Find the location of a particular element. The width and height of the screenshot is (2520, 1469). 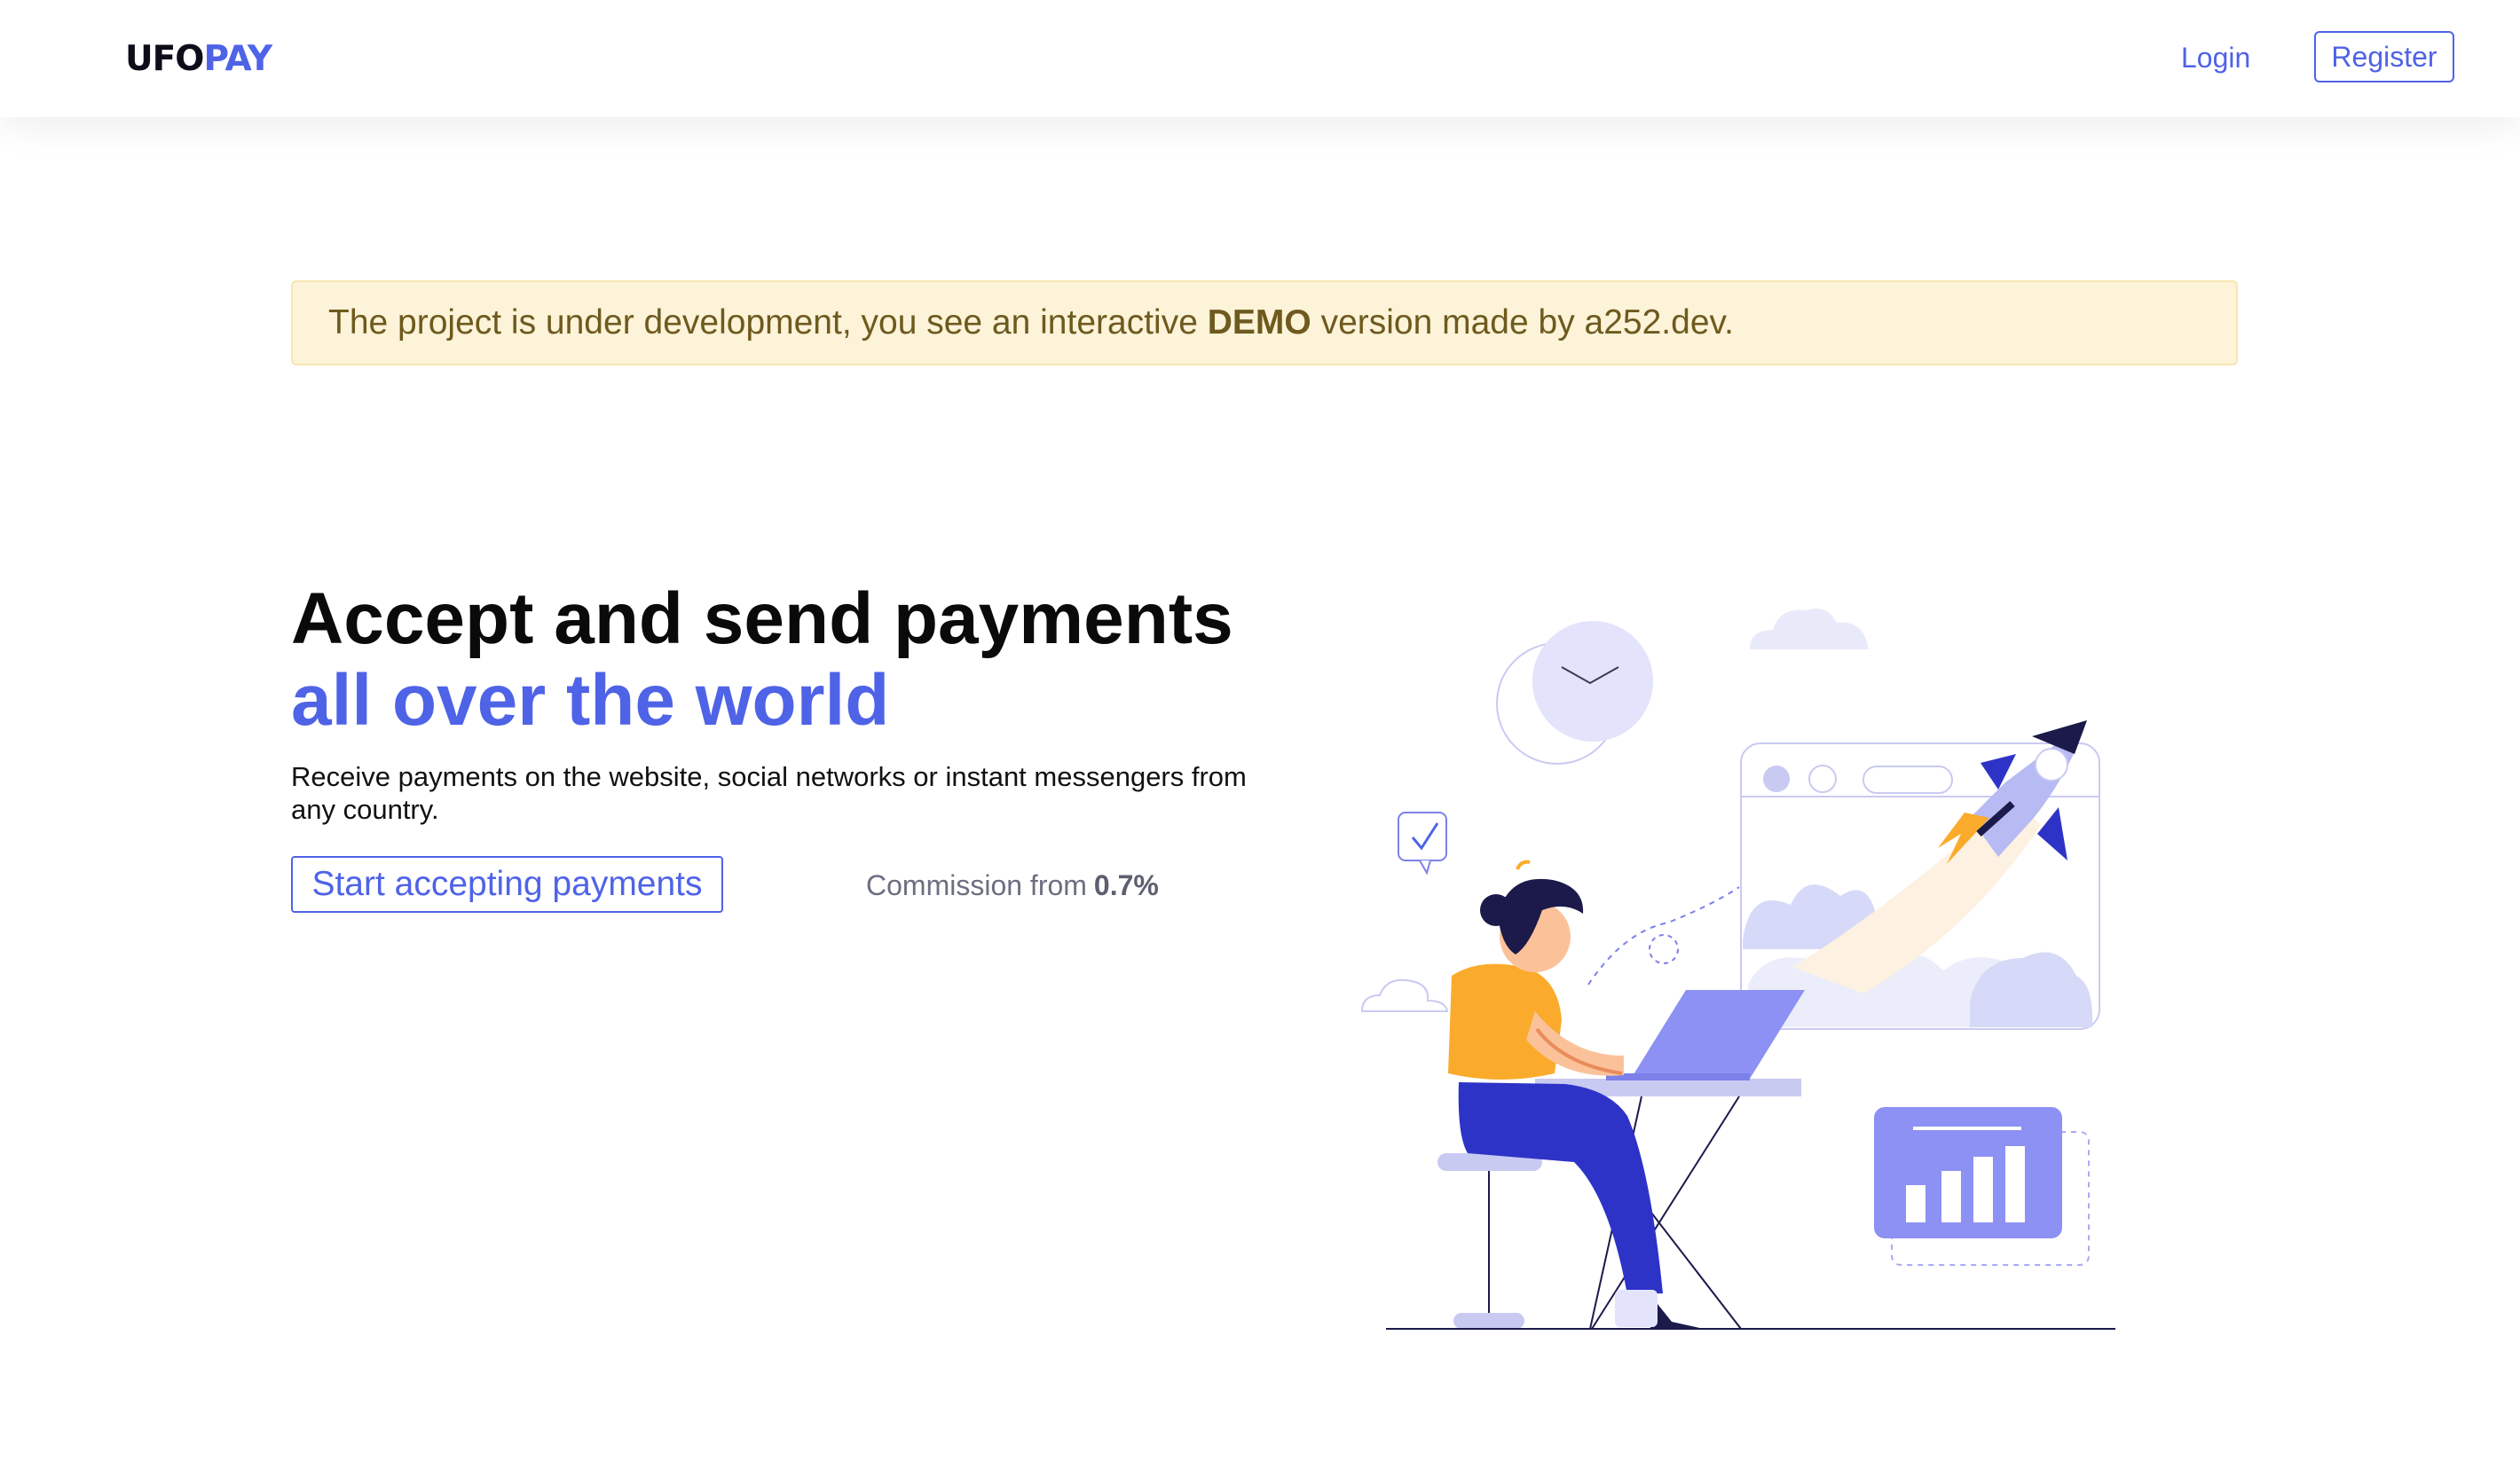

start-accepting-payments-button: Start accepting payments is located at coordinates (507, 885).